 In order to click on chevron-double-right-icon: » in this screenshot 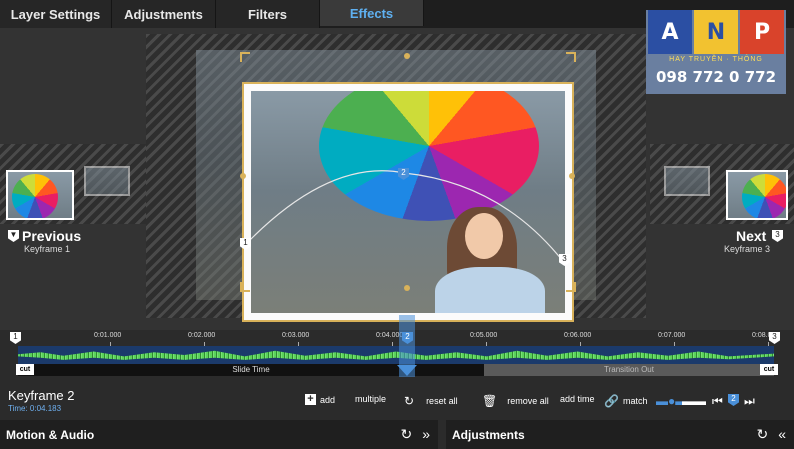, I will do `click(426, 434)`.